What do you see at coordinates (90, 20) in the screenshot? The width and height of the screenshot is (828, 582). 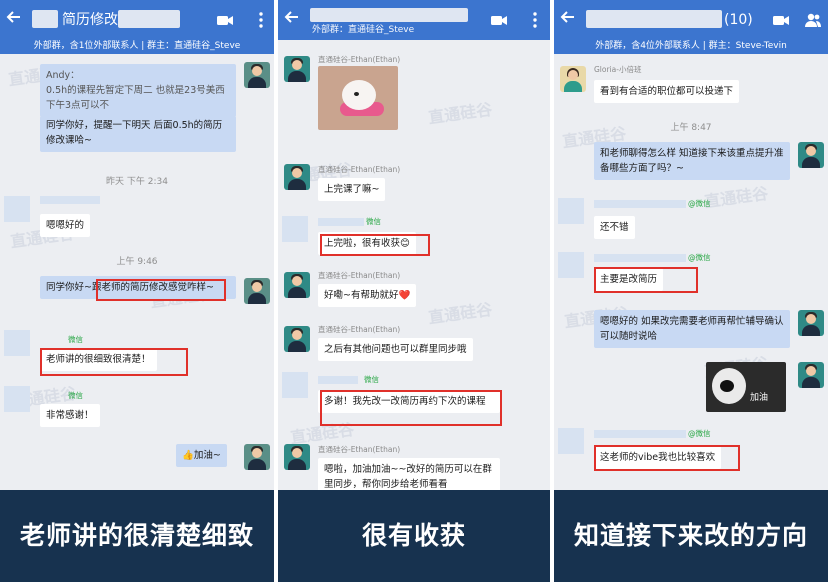 I see `chat-title: 简历修改` at bounding box center [90, 20].